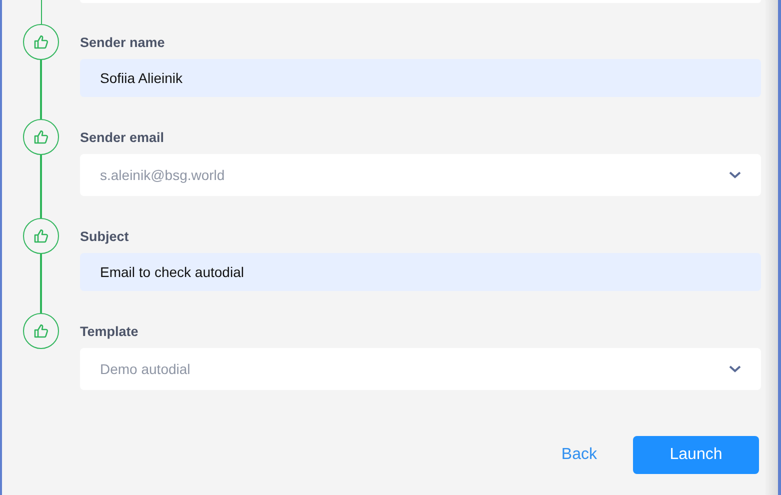 The image size is (781, 495). What do you see at coordinates (110, 332) in the screenshot?
I see `field-label: Template` at bounding box center [110, 332].